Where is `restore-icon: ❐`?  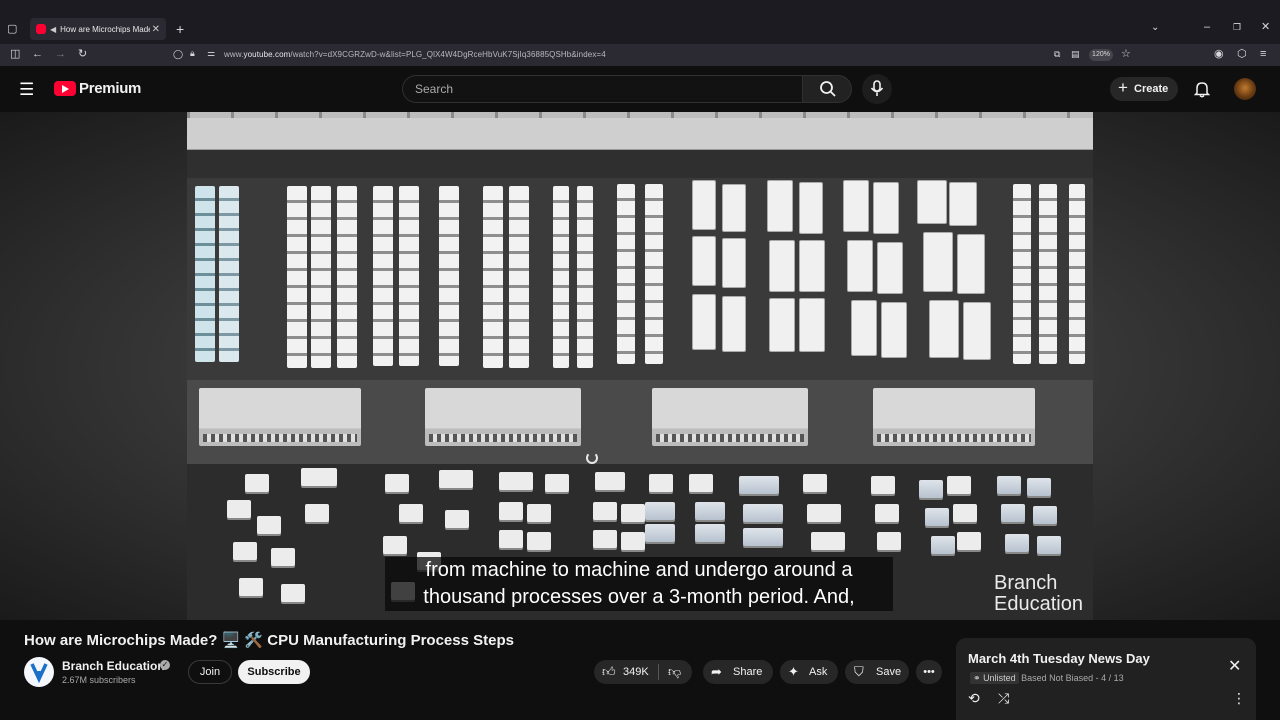 restore-icon: ❐ is located at coordinates (1237, 27).